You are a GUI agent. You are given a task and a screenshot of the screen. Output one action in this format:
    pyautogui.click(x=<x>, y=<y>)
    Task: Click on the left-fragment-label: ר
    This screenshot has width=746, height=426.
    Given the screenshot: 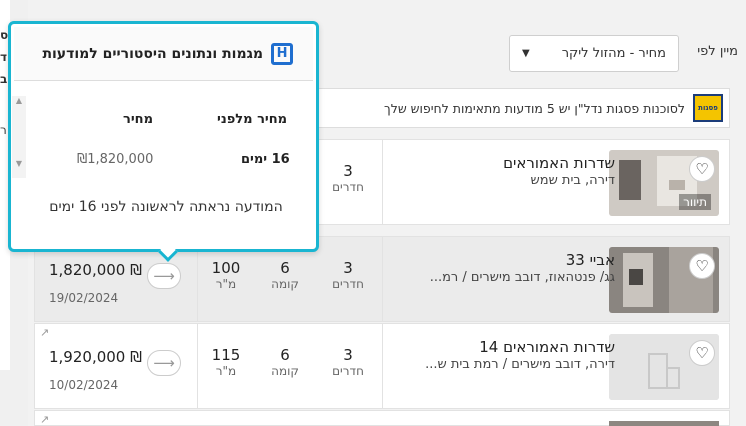 What is the action you would take?
    pyautogui.click(x=3, y=130)
    